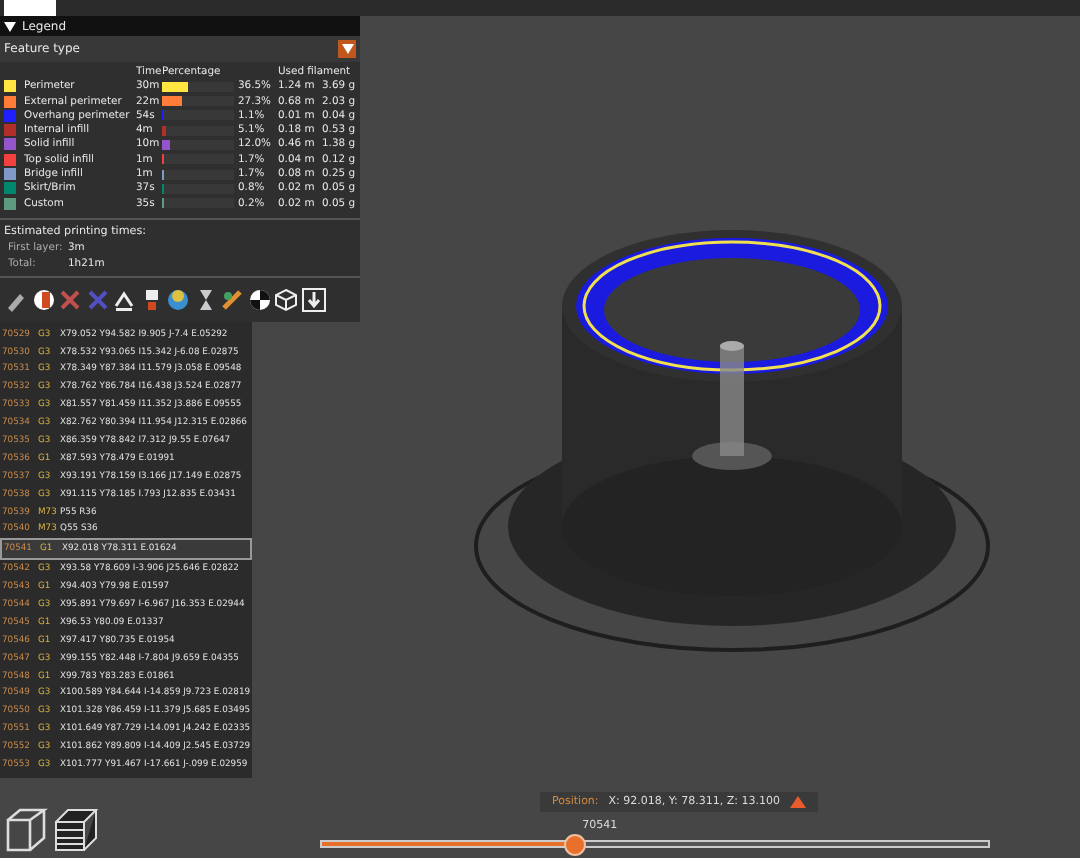 This screenshot has height=858, width=1080. Describe the element at coordinates (574, 845) in the screenshot. I see `slider-thumb` at that location.